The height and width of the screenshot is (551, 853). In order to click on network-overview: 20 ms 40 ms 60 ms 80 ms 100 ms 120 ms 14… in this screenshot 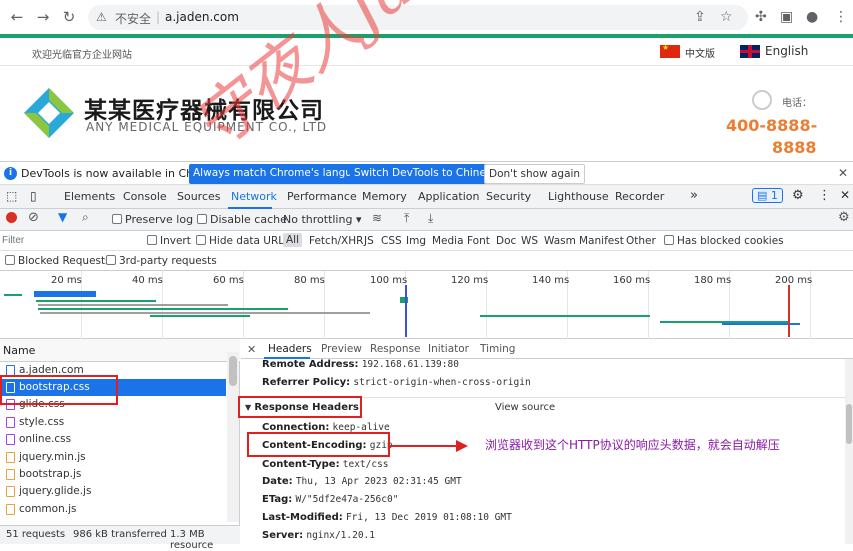, I will do `click(426, 305)`.